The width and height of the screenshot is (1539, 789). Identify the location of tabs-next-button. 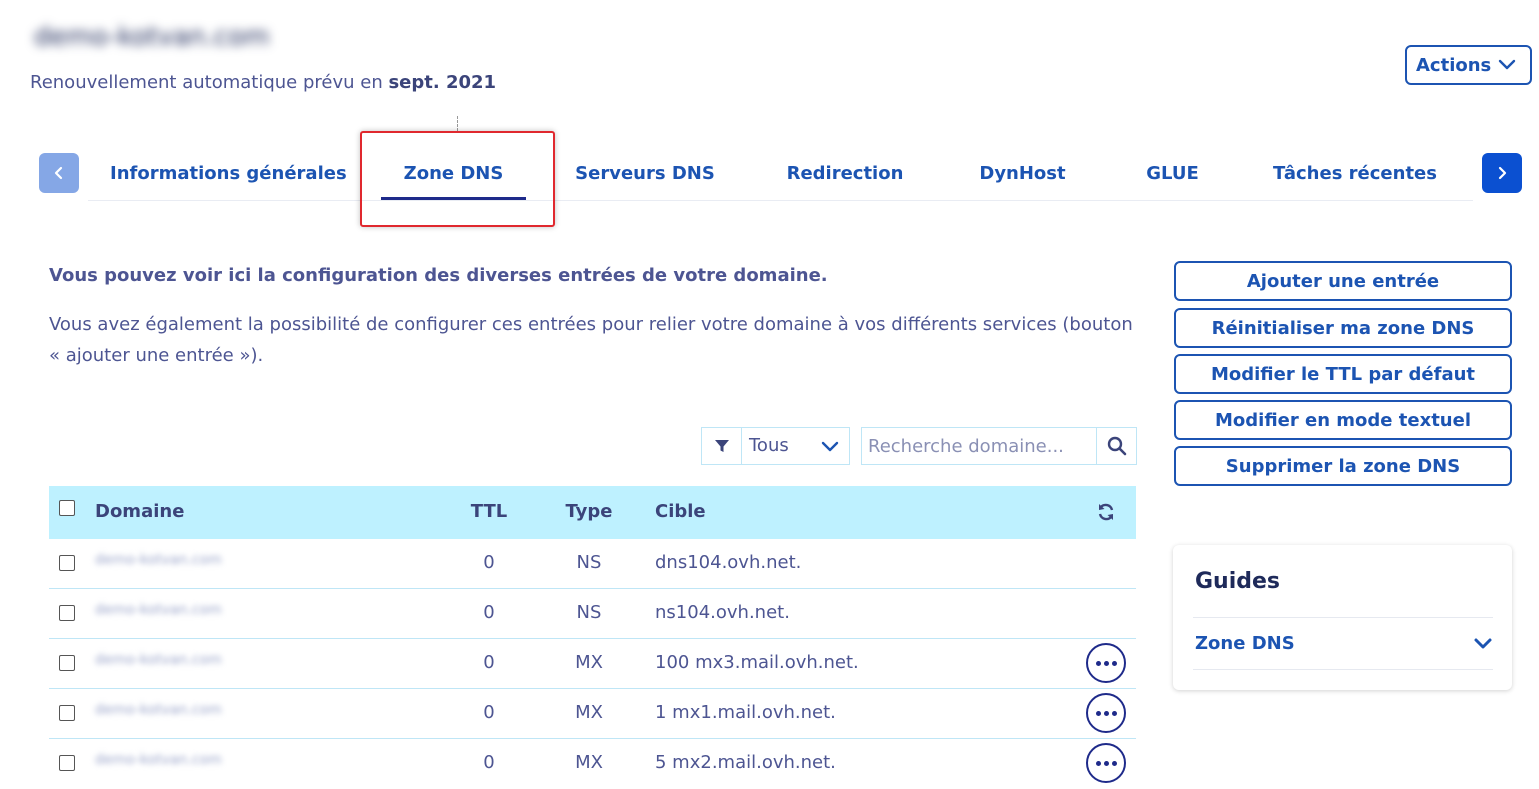
(1502, 173).